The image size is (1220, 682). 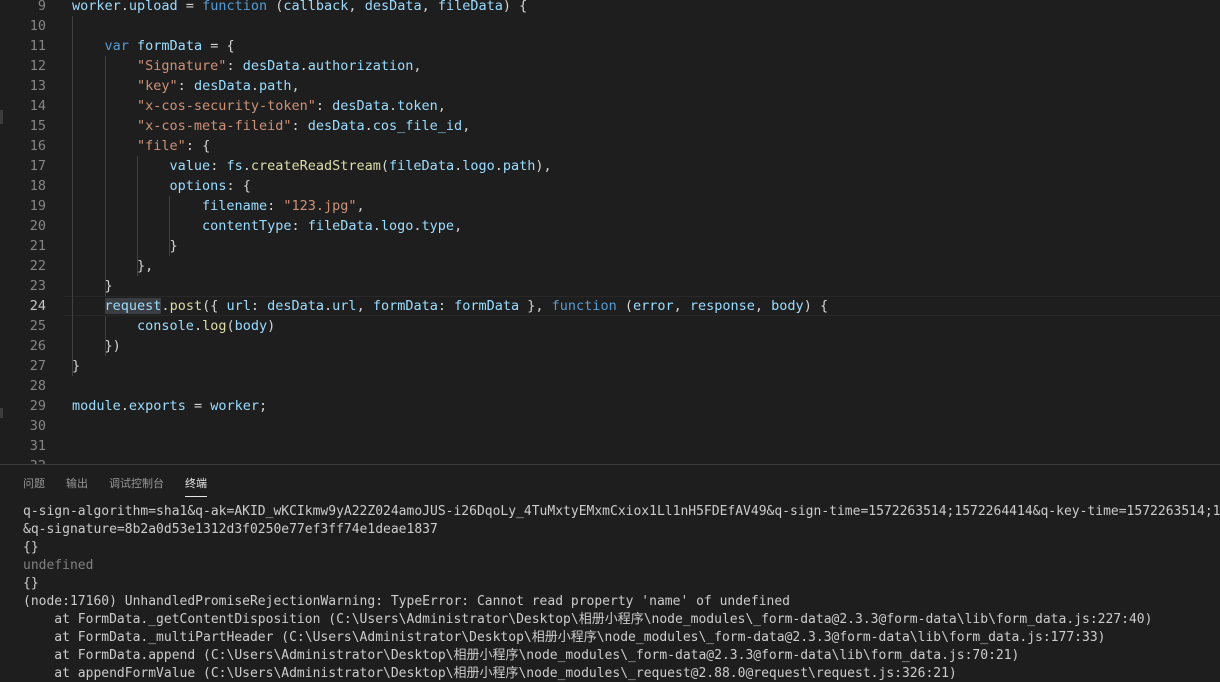 I want to click on line-number: 22, so click(x=37, y=266).